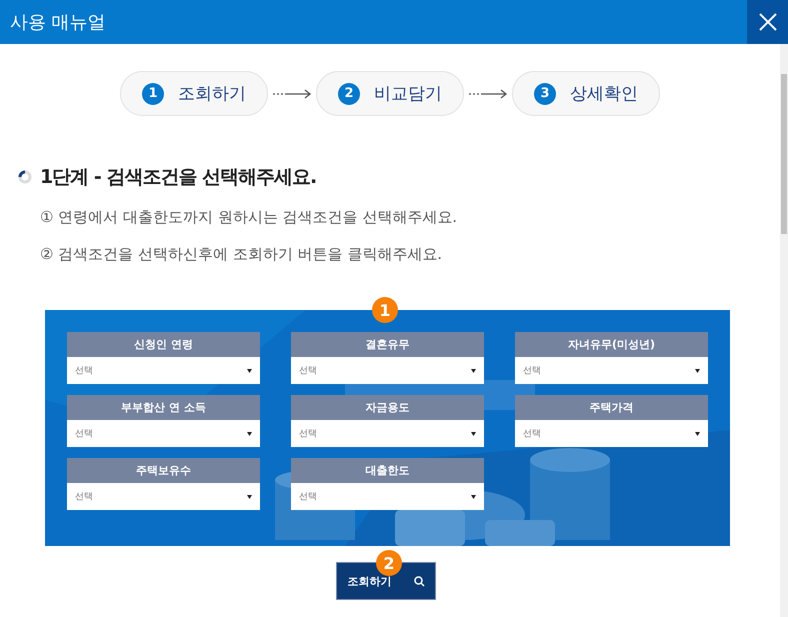 The image size is (788, 617). I want to click on window-title: 사용 매뉴얼, so click(58, 22).